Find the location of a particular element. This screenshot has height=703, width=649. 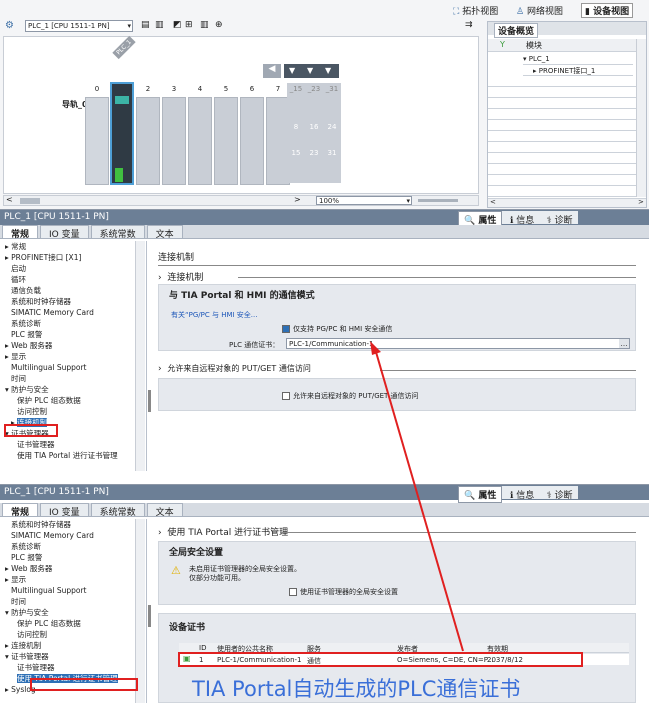

arrow-head is located at coordinates (375, 348).